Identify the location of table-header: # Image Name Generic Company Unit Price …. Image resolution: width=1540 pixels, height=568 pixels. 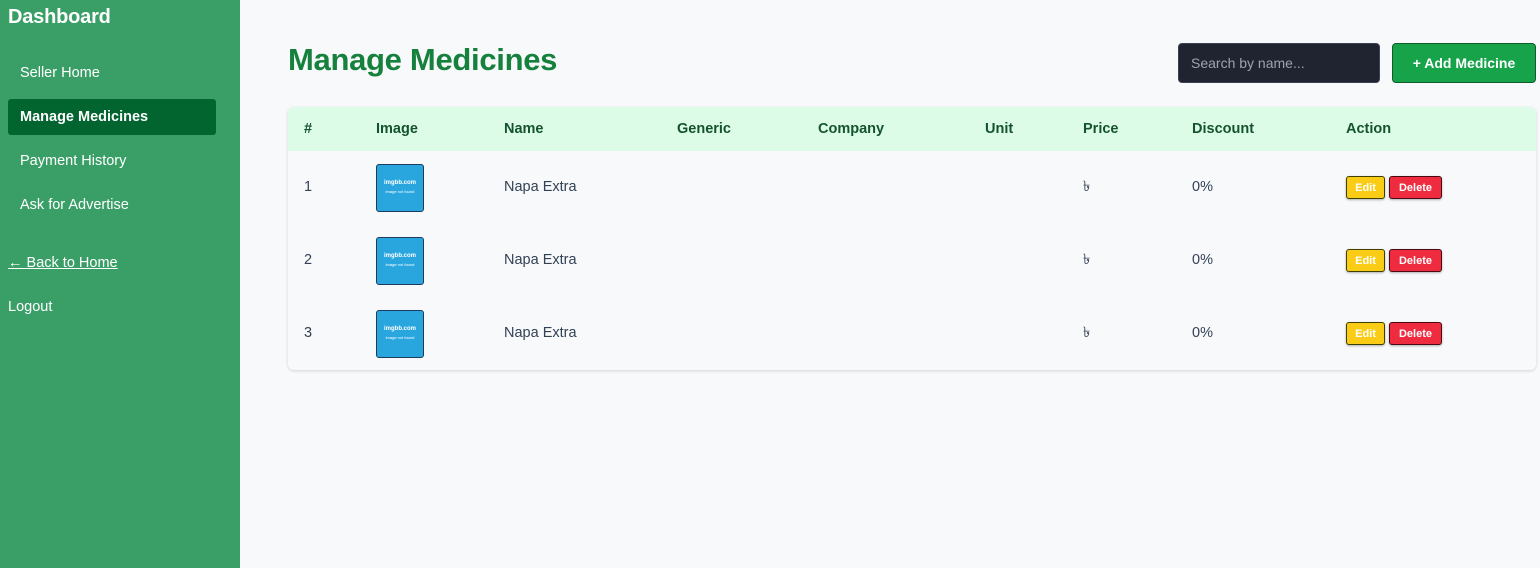
(912, 129).